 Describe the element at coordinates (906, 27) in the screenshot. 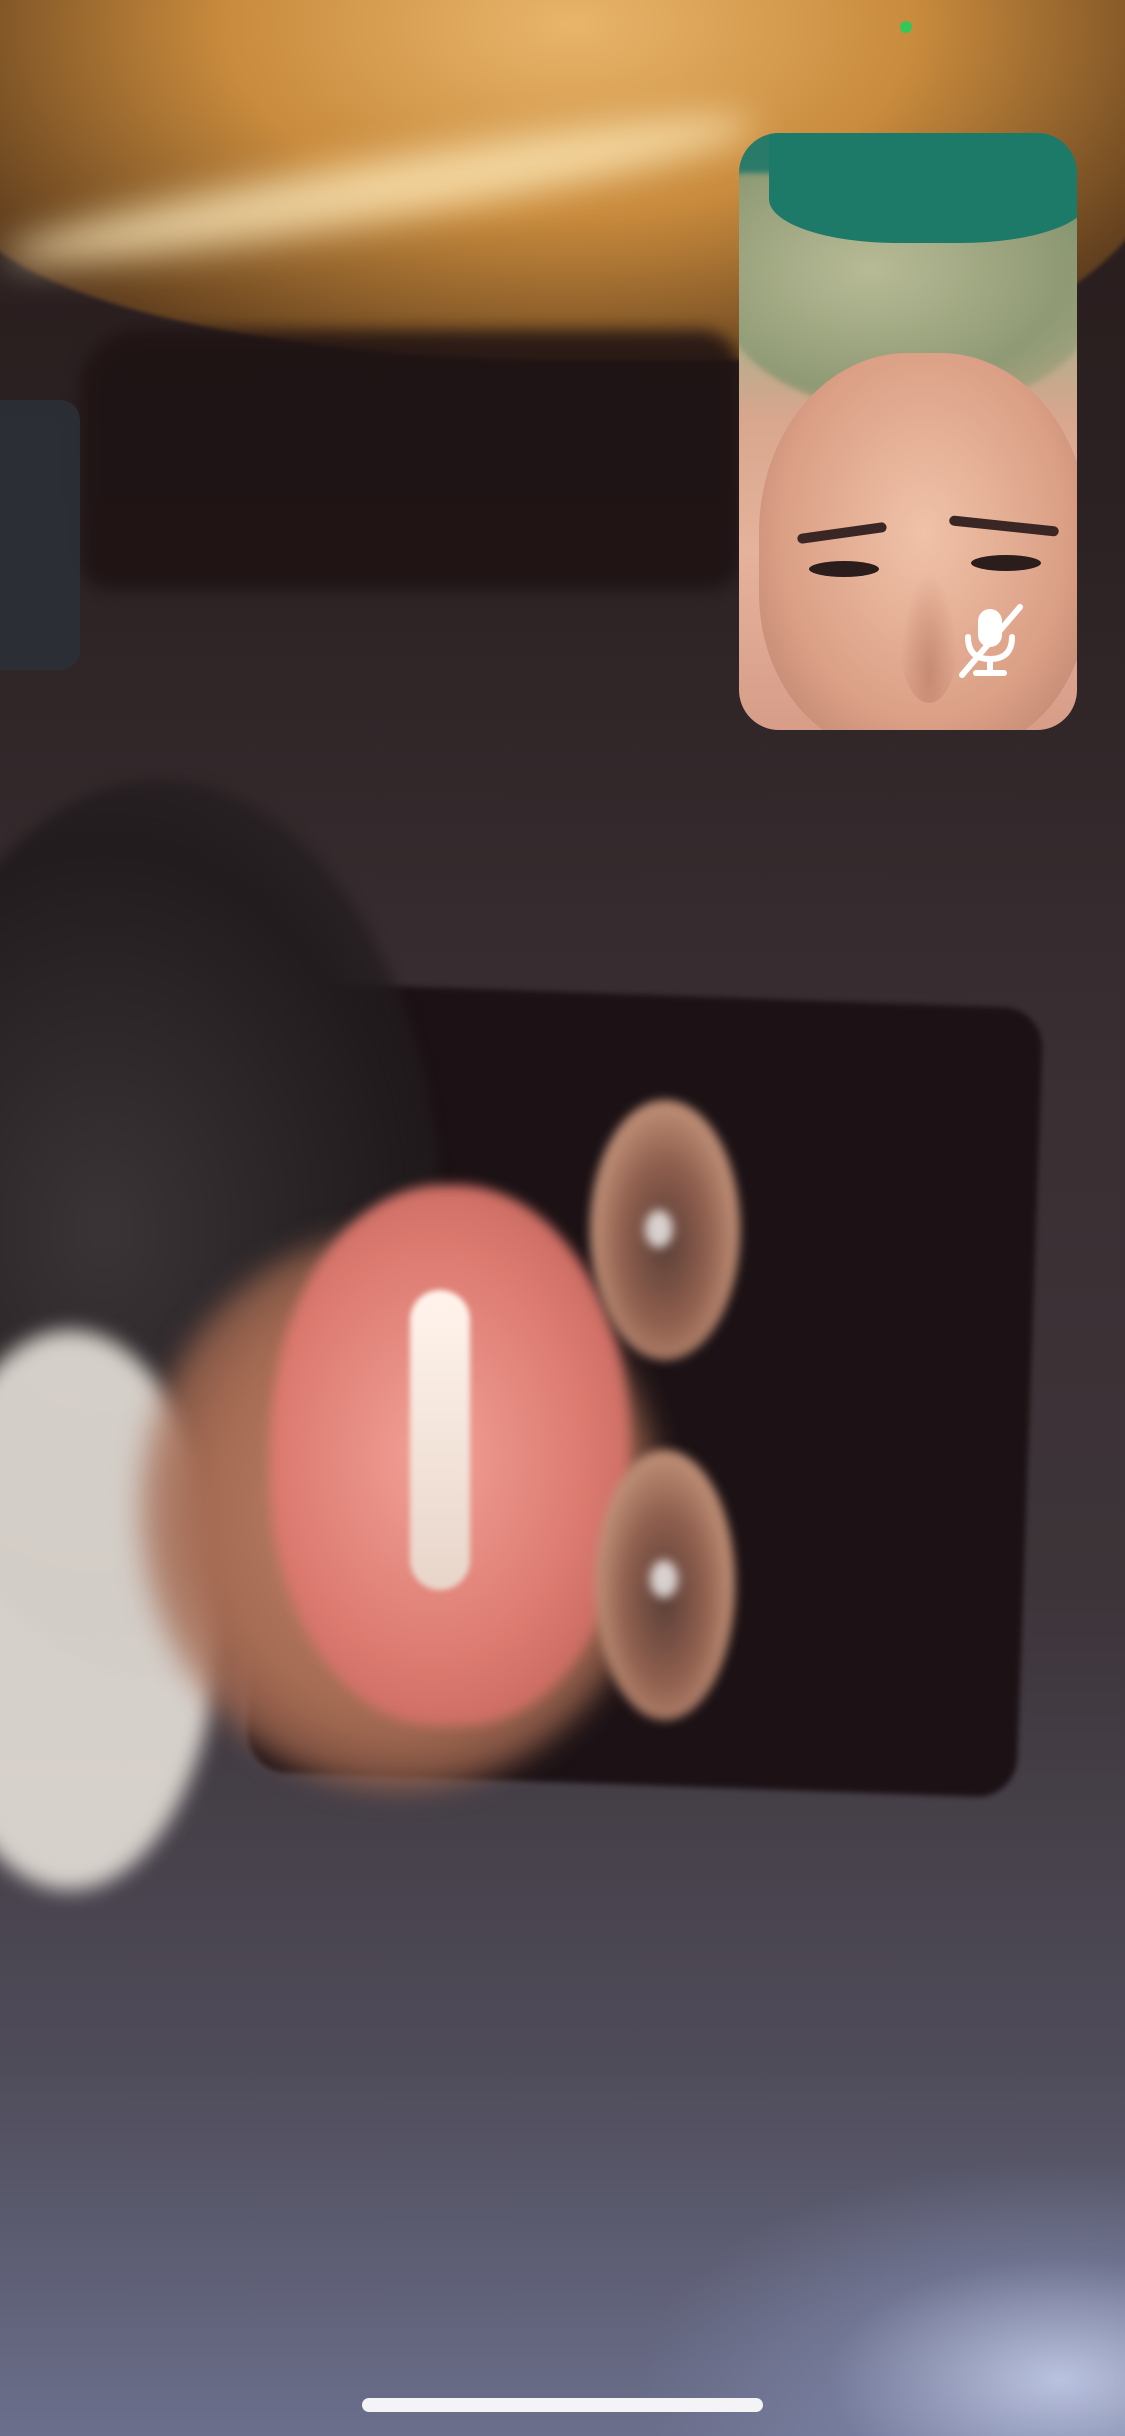

I see `camera-in-use-indicator` at that location.